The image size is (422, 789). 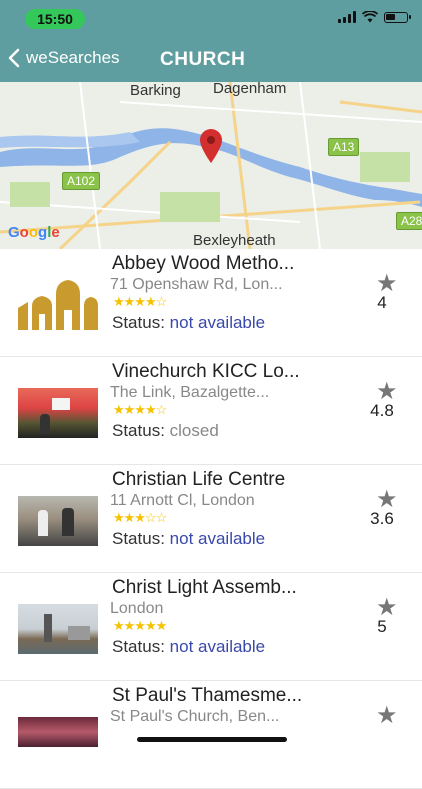 I want to click on status-time: 15:50, so click(x=55, y=19).